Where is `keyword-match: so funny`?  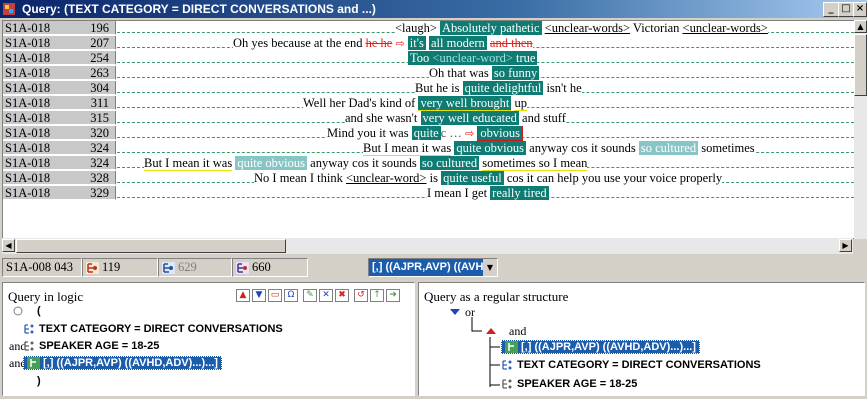 keyword-match: so funny is located at coordinates (515, 73).